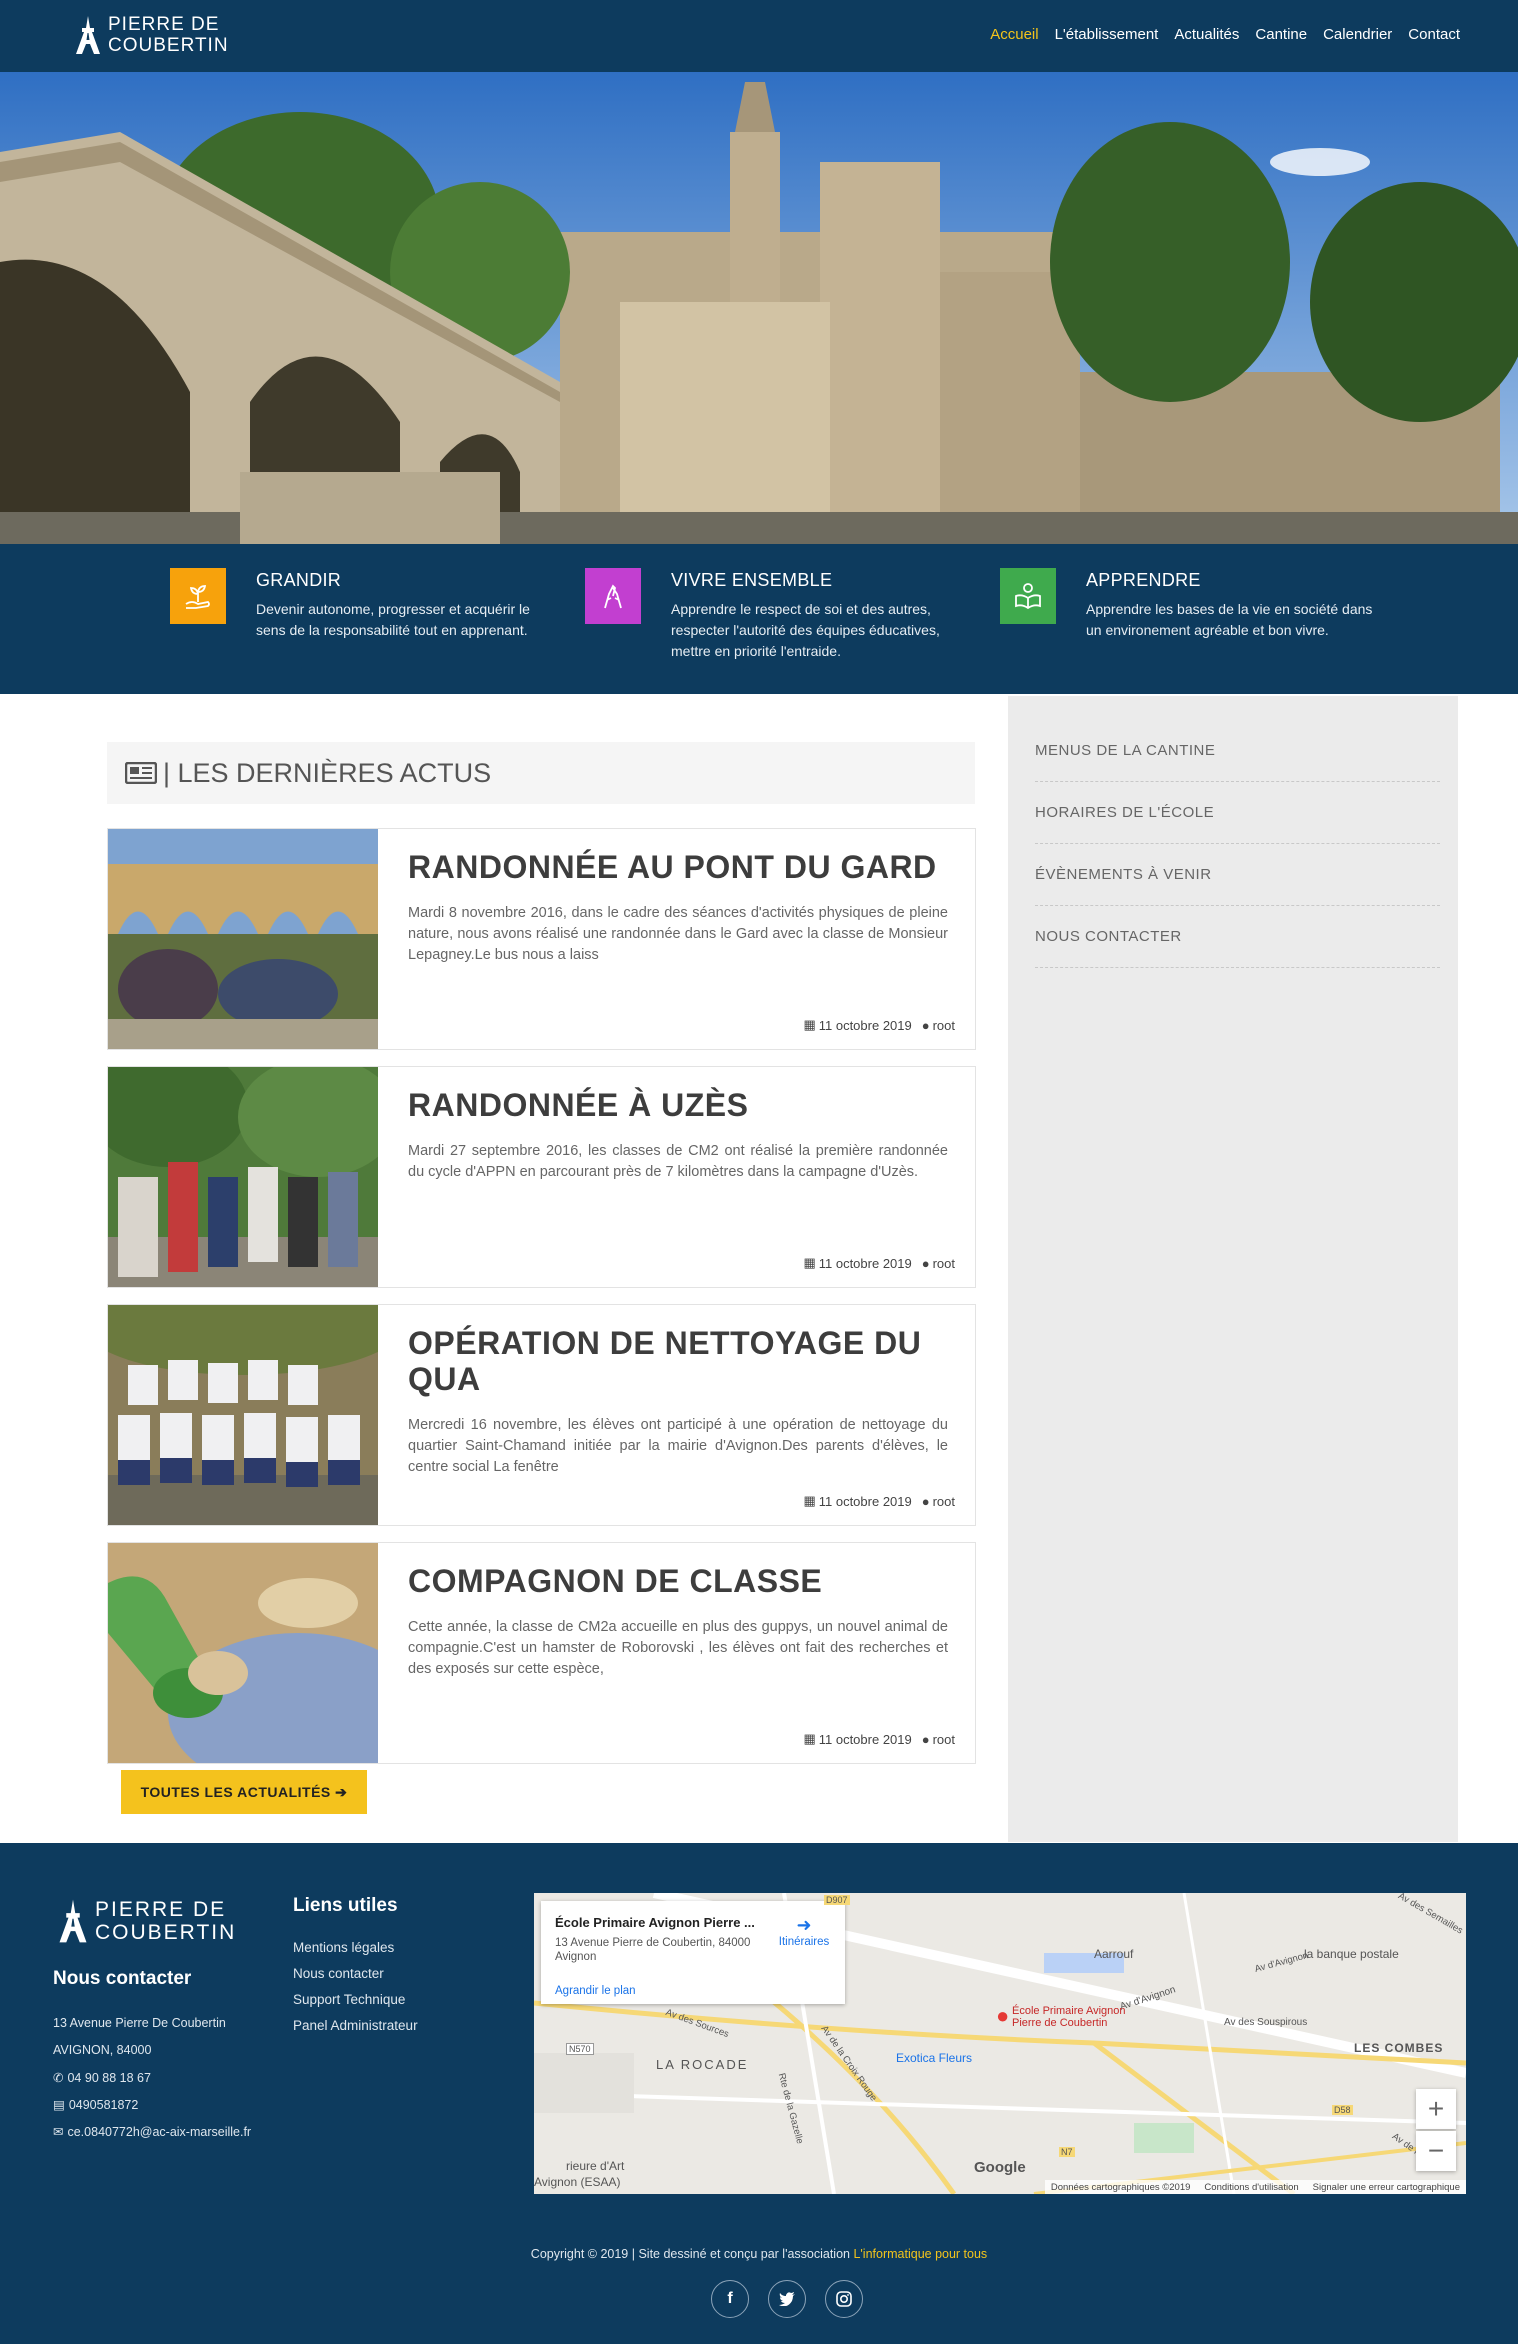 The height and width of the screenshot is (2344, 1518). I want to click on logo-line-2: COUBERTIN, so click(168, 45).